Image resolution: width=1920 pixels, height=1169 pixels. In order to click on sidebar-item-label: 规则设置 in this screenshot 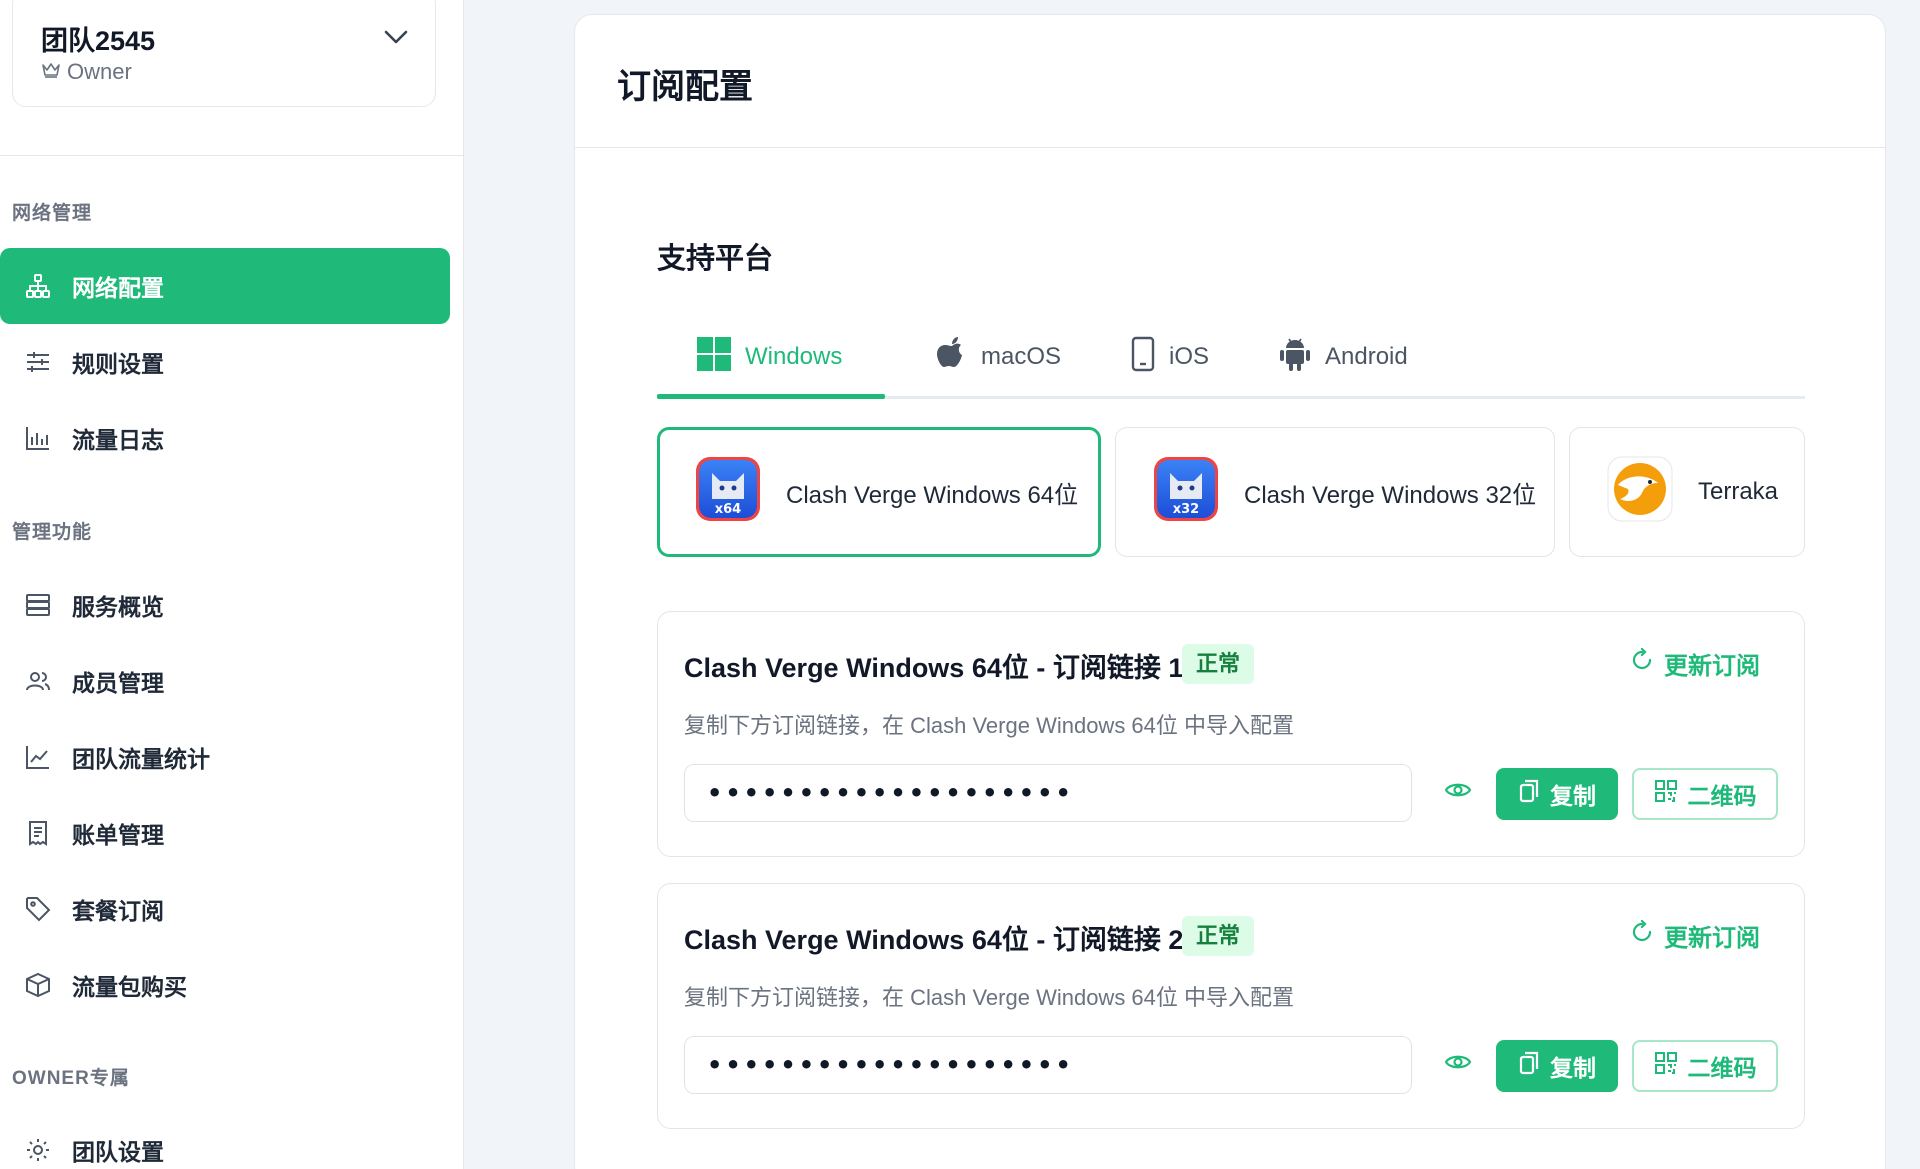, I will do `click(118, 364)`.